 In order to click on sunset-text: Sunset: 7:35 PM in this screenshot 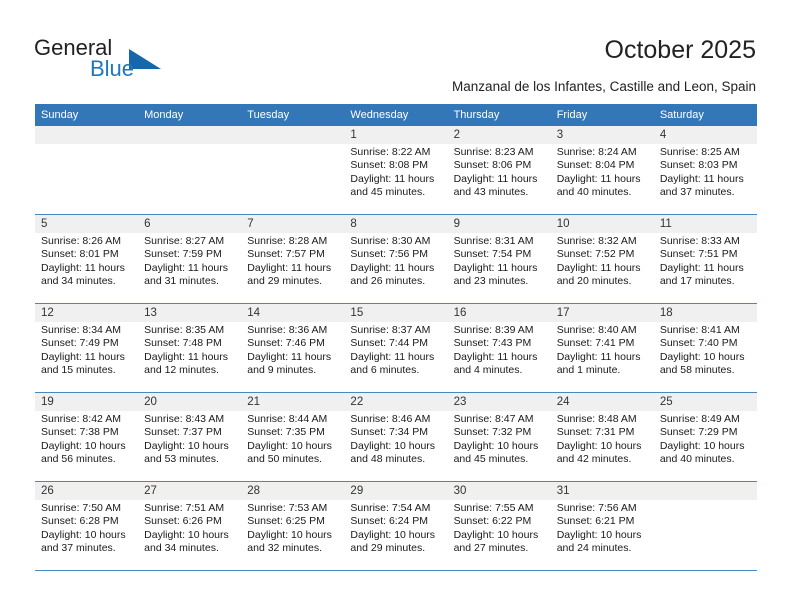, I will do `click(286, 432)`.